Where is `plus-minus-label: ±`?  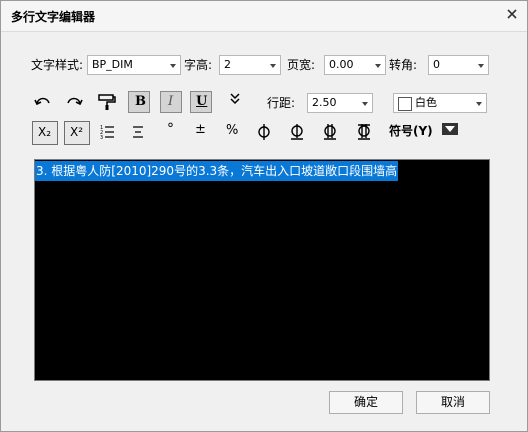
plus-minus-label: ± is located at coordinates (200, 129).